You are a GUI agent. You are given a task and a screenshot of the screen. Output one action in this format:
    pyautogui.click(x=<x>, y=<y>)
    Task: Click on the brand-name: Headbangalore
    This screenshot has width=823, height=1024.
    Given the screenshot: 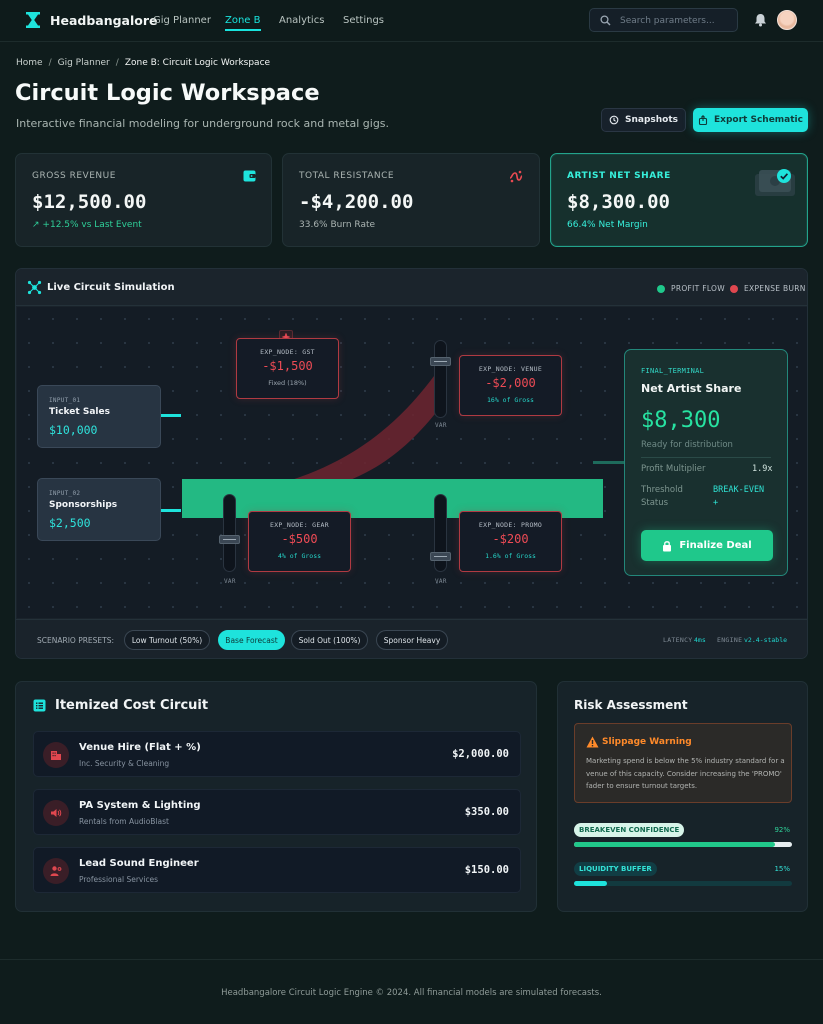 What is the action you would take?
    pyautogui.click(x=104, y=20)
    